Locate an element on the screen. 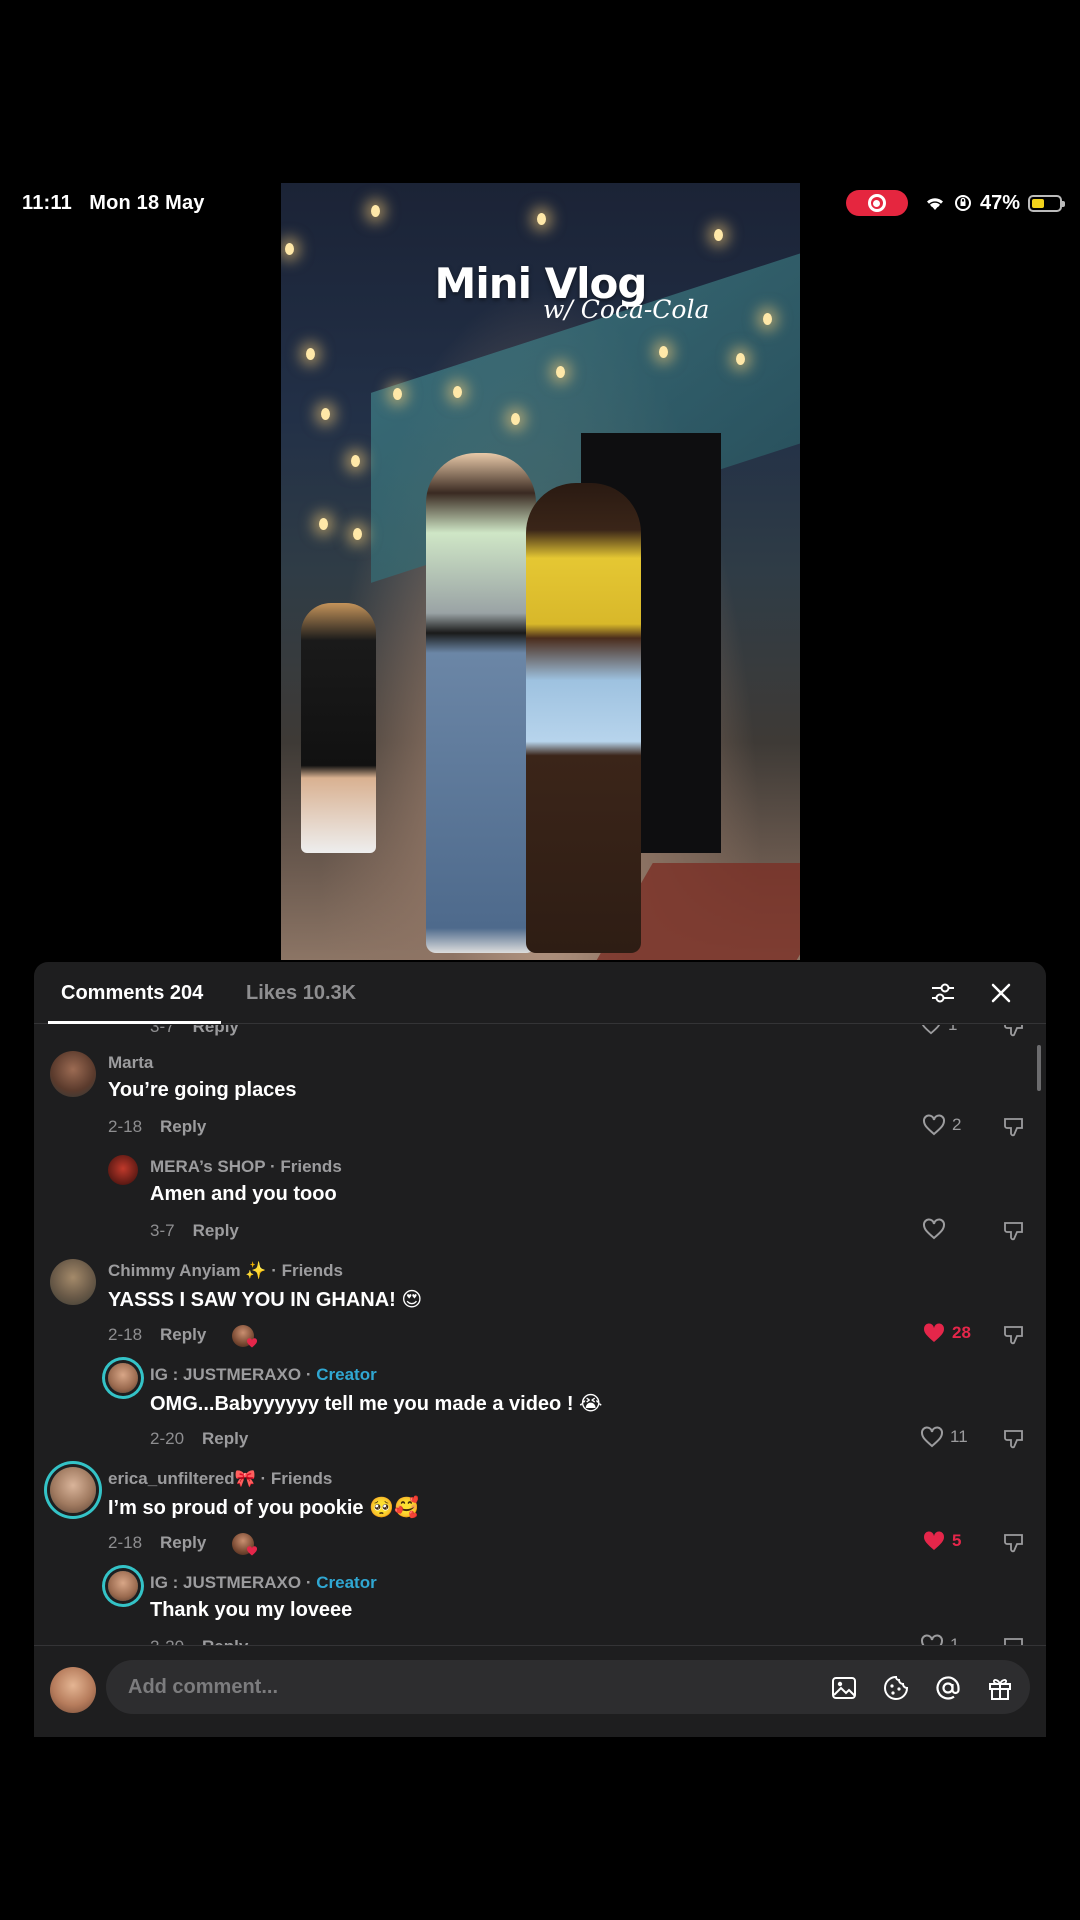 The image size is (1080, 1920). image-icon is located at coordinates (844, 1688).